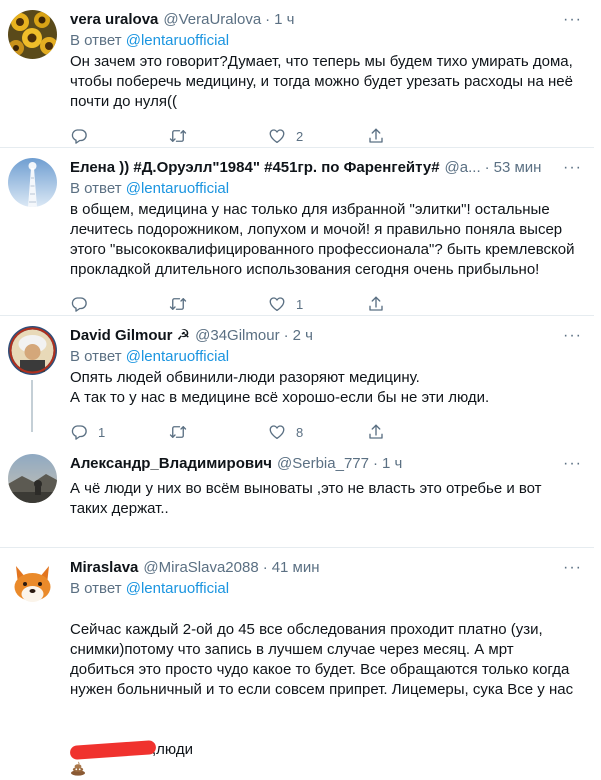 The height and width of the screenshot is (780, 601). Describe the element at coordinates (78, 768) in the screenshot. I see `pile-of-poo-emoji` at that location.